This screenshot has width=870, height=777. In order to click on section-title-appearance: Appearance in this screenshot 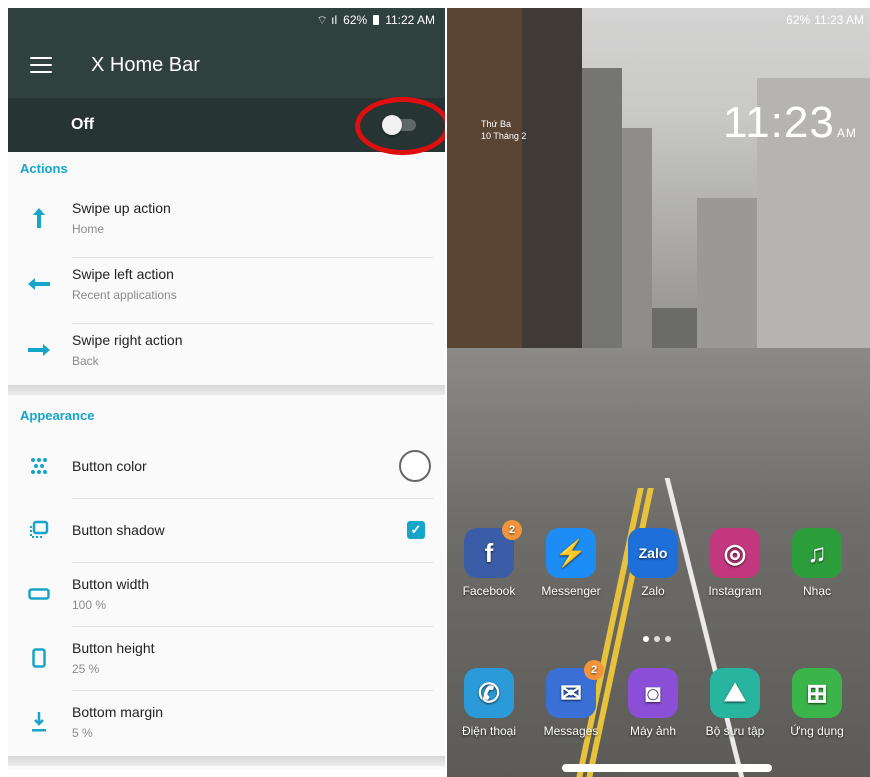, I will do `click(57, 415)`.